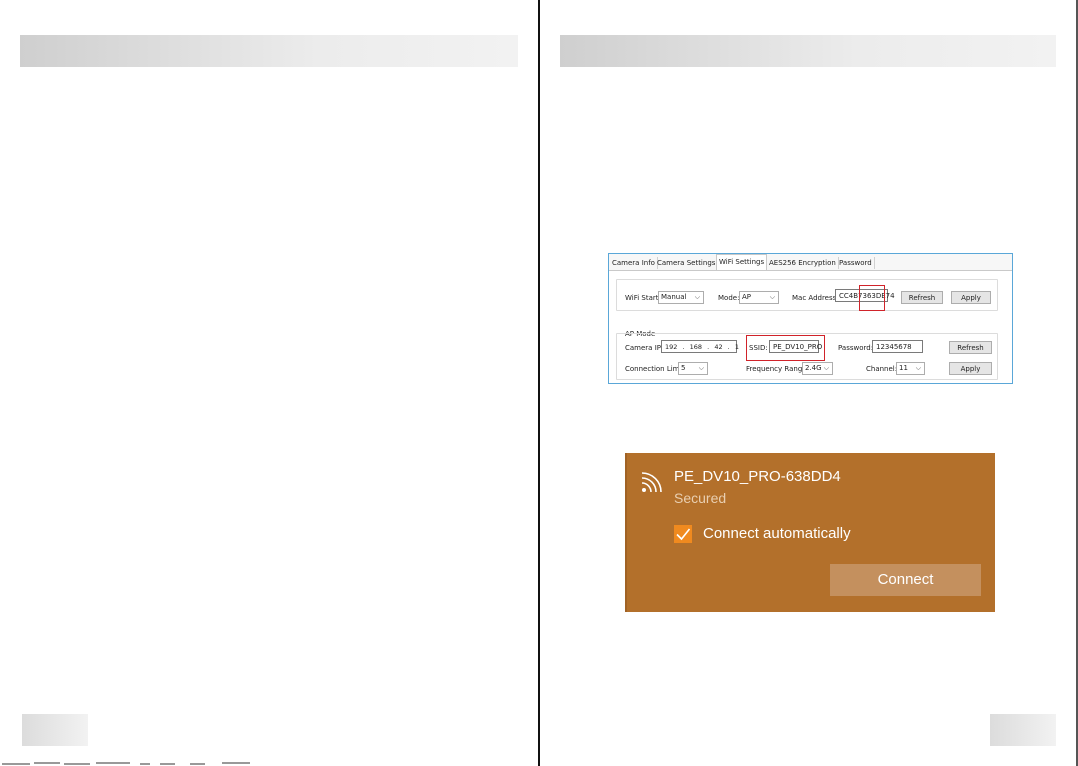  I want to click on flyout-left-edge, so click(626, 532).